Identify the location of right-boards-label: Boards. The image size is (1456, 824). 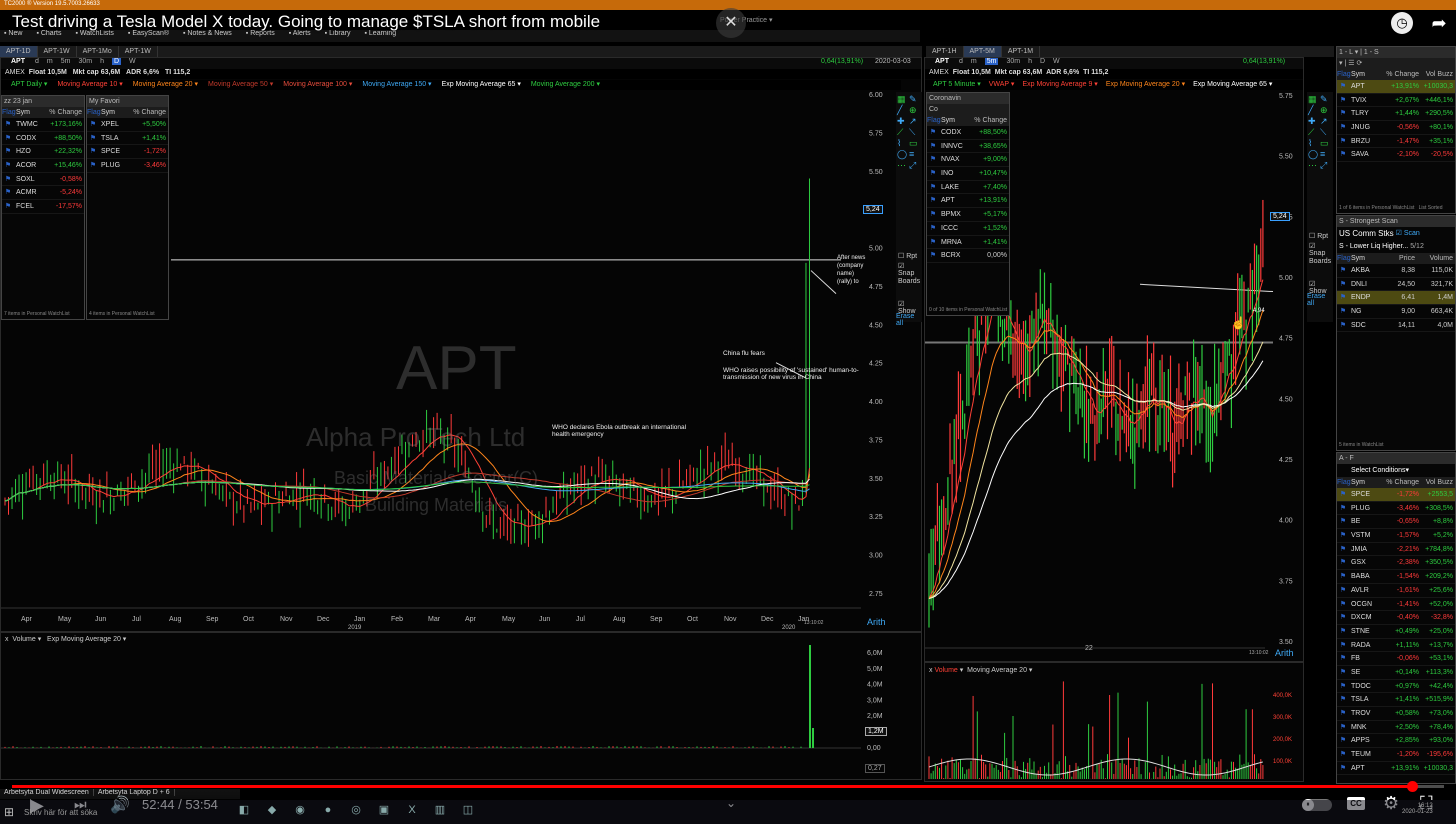
(1320, 261).